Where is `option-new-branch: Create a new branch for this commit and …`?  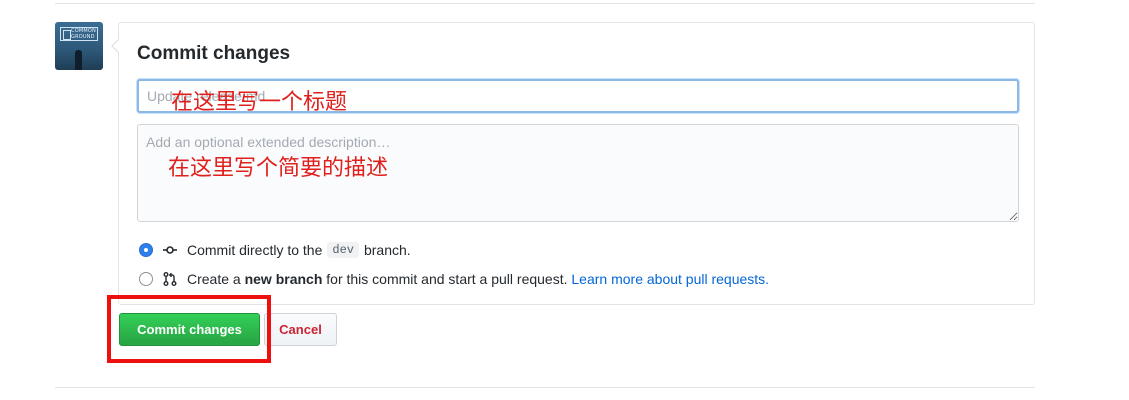
option-new-branch: Create a new branch for this commit and … is located at coordinates (454, 279).